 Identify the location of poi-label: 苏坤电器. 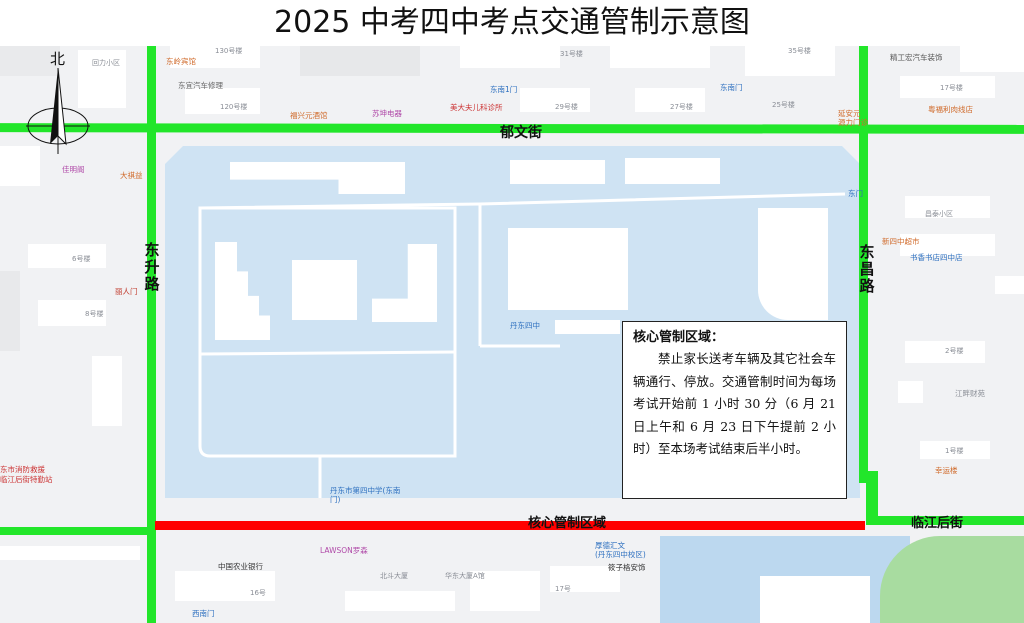
(387, 113).